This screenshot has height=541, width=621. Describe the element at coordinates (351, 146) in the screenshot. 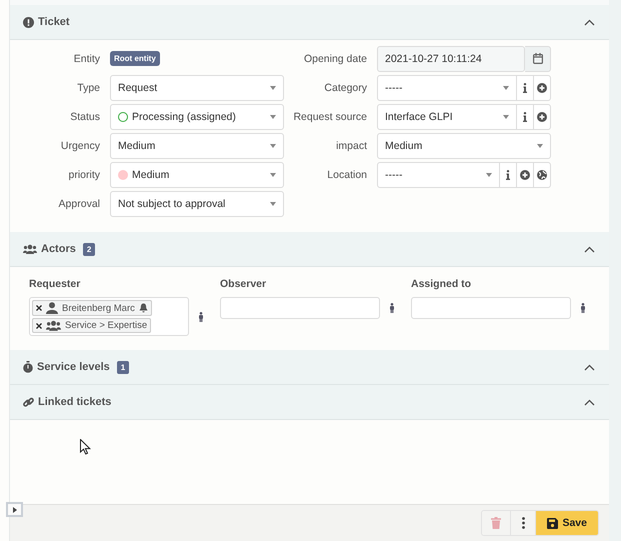

I see `field-label: impact` at that location.